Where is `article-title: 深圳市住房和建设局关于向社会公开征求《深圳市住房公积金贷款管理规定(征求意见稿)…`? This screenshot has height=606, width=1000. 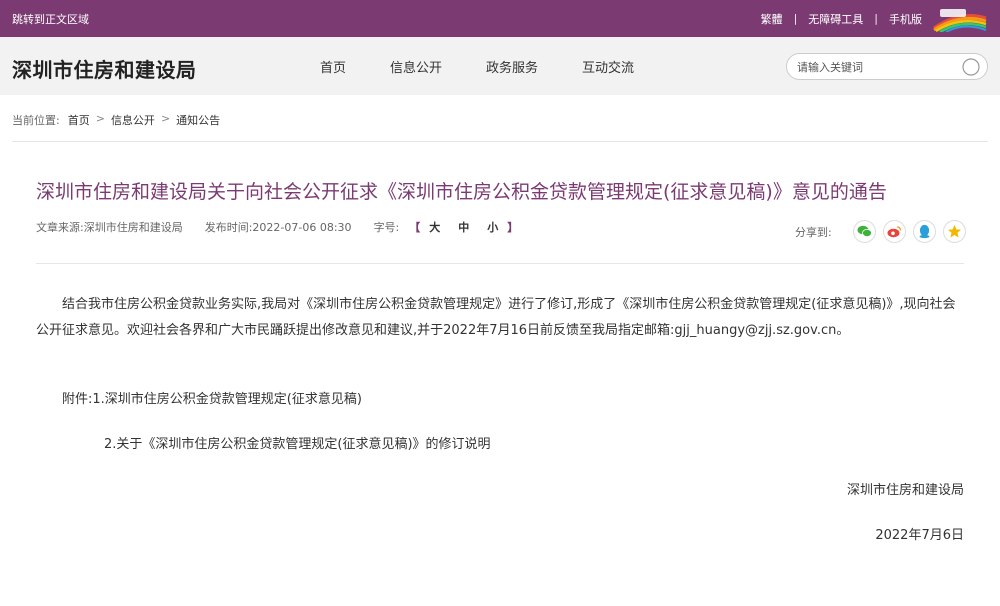
article-title: 深圳市住房和建设局关于向社会公开征求《深圳市住房公积金贷款管理规定(征求意见稿)… is located at coordinates (461, 192).